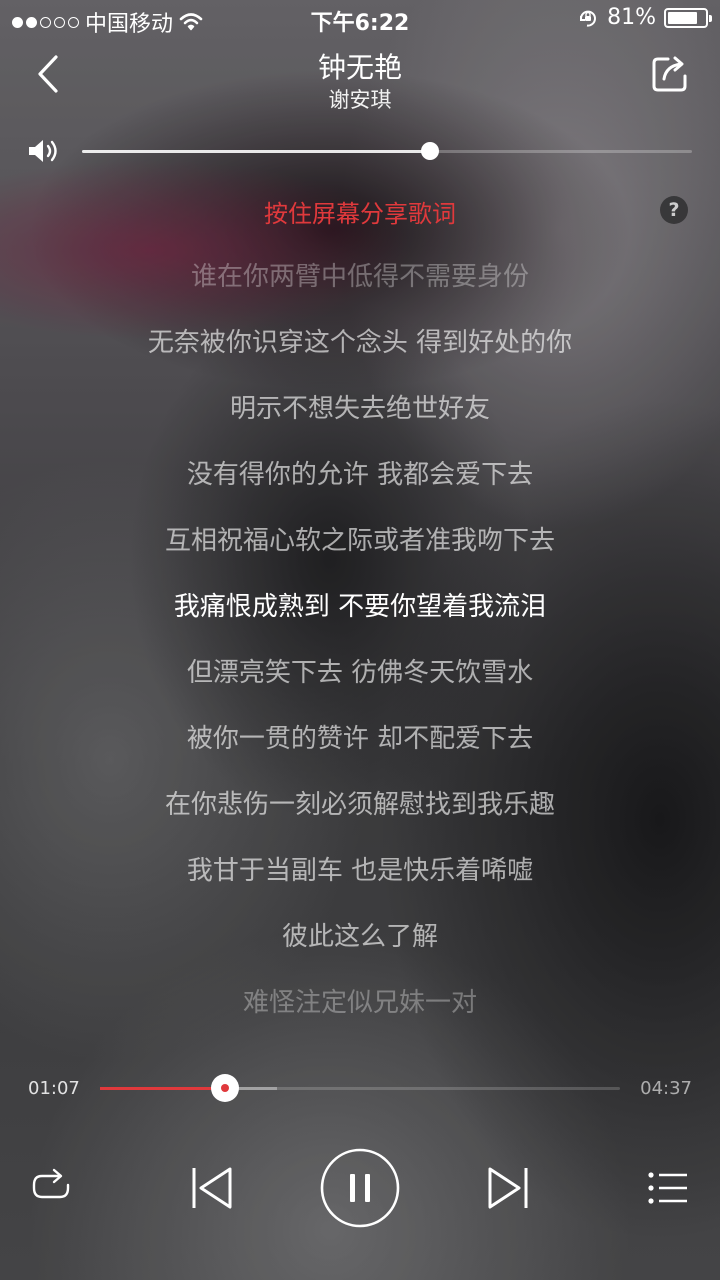 The image size is (720, 1280). What do you see at coordinates (359, 541) in the screenshot?
I see `lyric-line: 互相祝福心软之际或者准我吻下去` at bounding box center [359, 541].